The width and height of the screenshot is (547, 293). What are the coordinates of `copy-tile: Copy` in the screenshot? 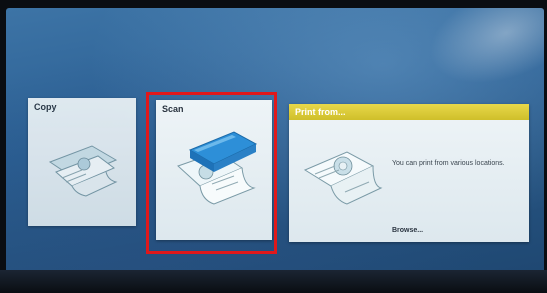 It's located at (82, 162).